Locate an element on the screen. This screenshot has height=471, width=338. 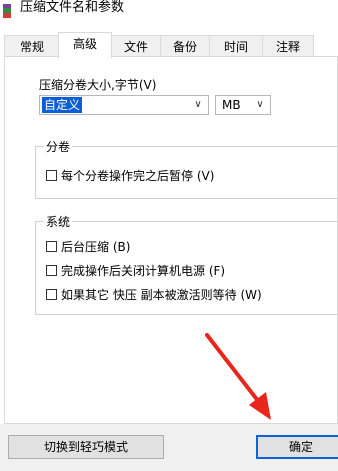
ok-button: 确定 is located at coordinates (297, 447).